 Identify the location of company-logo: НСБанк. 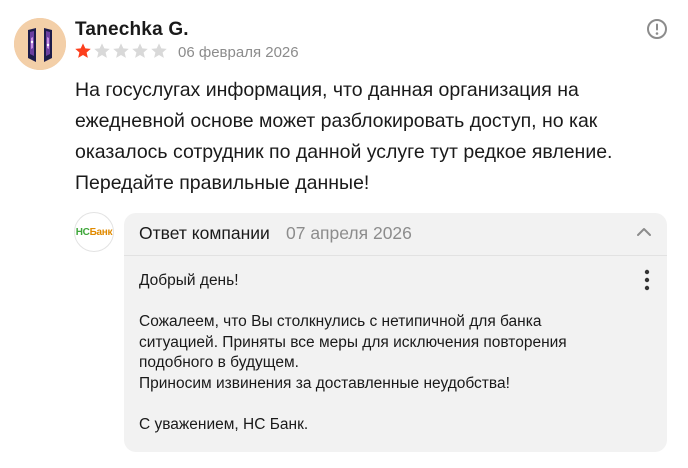
(94, 232).